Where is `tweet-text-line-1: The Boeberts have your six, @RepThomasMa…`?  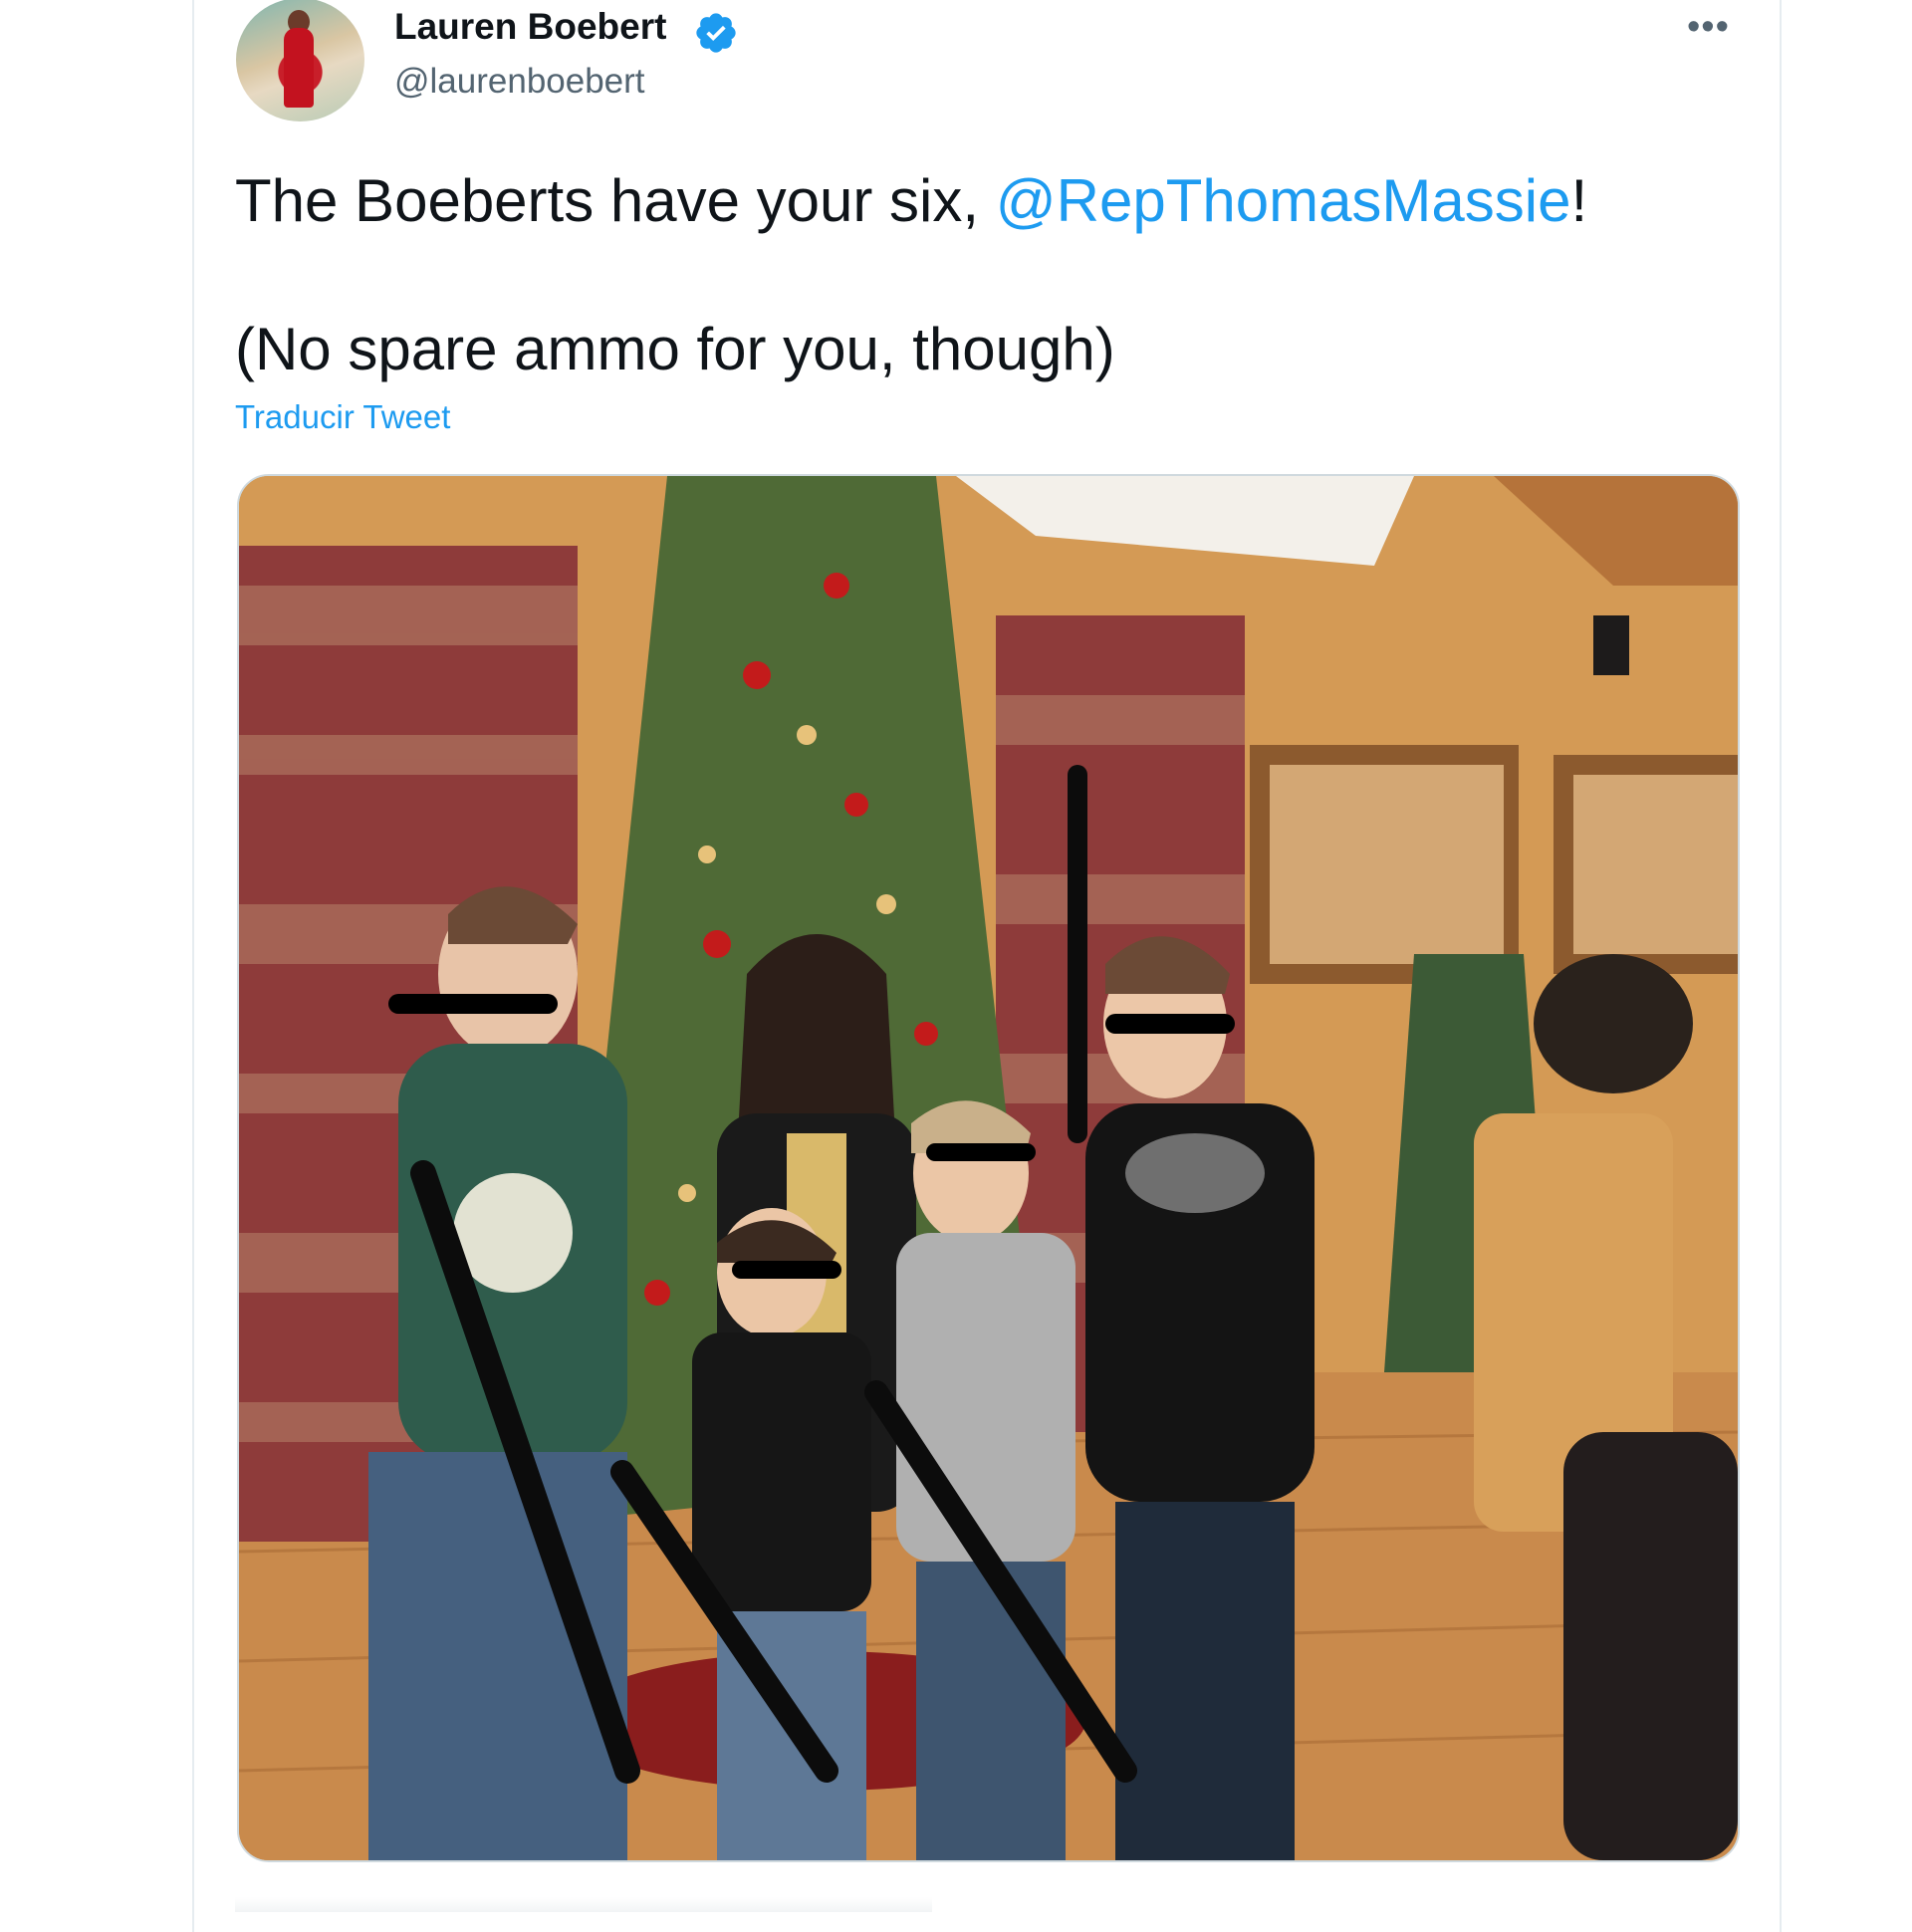 tweet-text-line-1: The Boeberts have your six, @RepThomasMa… is located at coordinates (911, 201).